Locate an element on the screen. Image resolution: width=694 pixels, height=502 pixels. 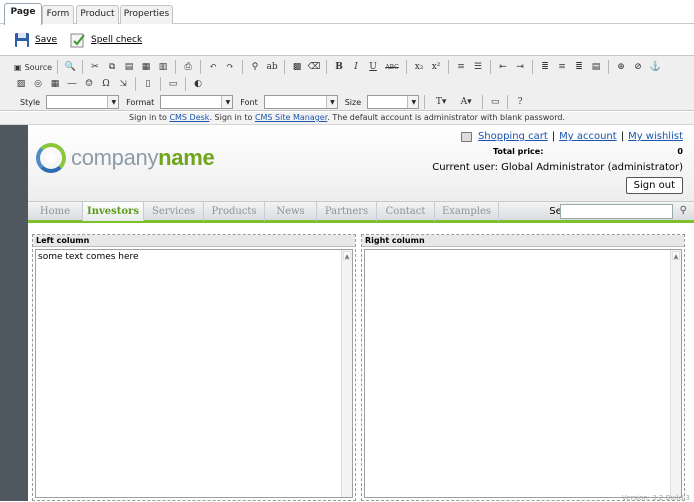
find-icon: ⚲ is located at coordinates (255, 67).